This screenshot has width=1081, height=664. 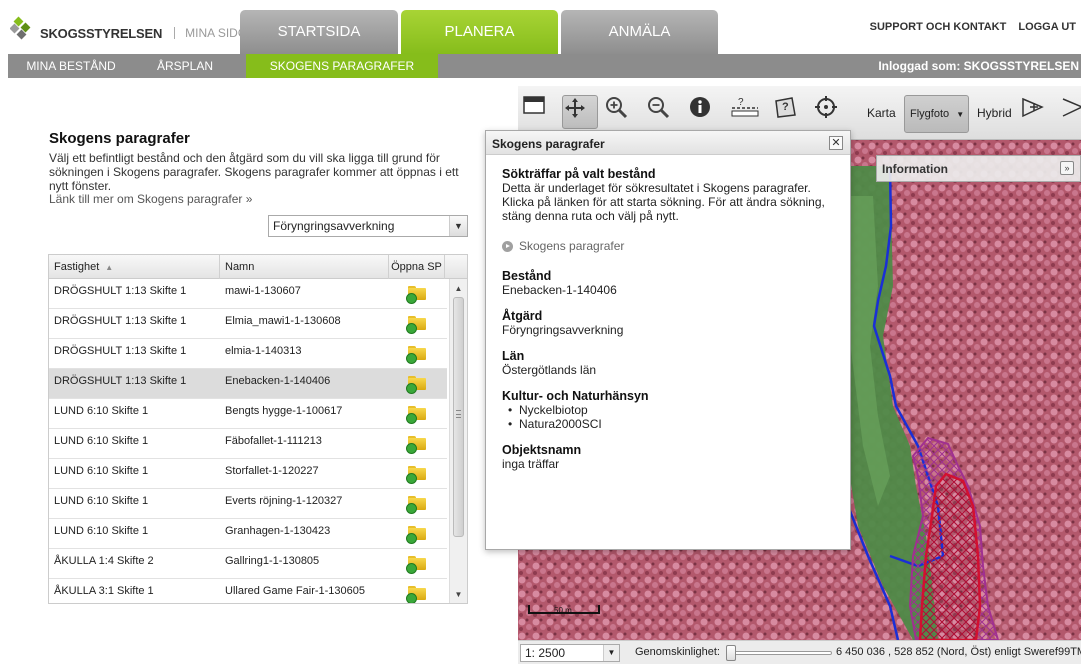 What do you see at coordinates (417, 267) in the screenshot?
I see `column-oppna-sp: Öppna SP` at bounding box center [417, 267].